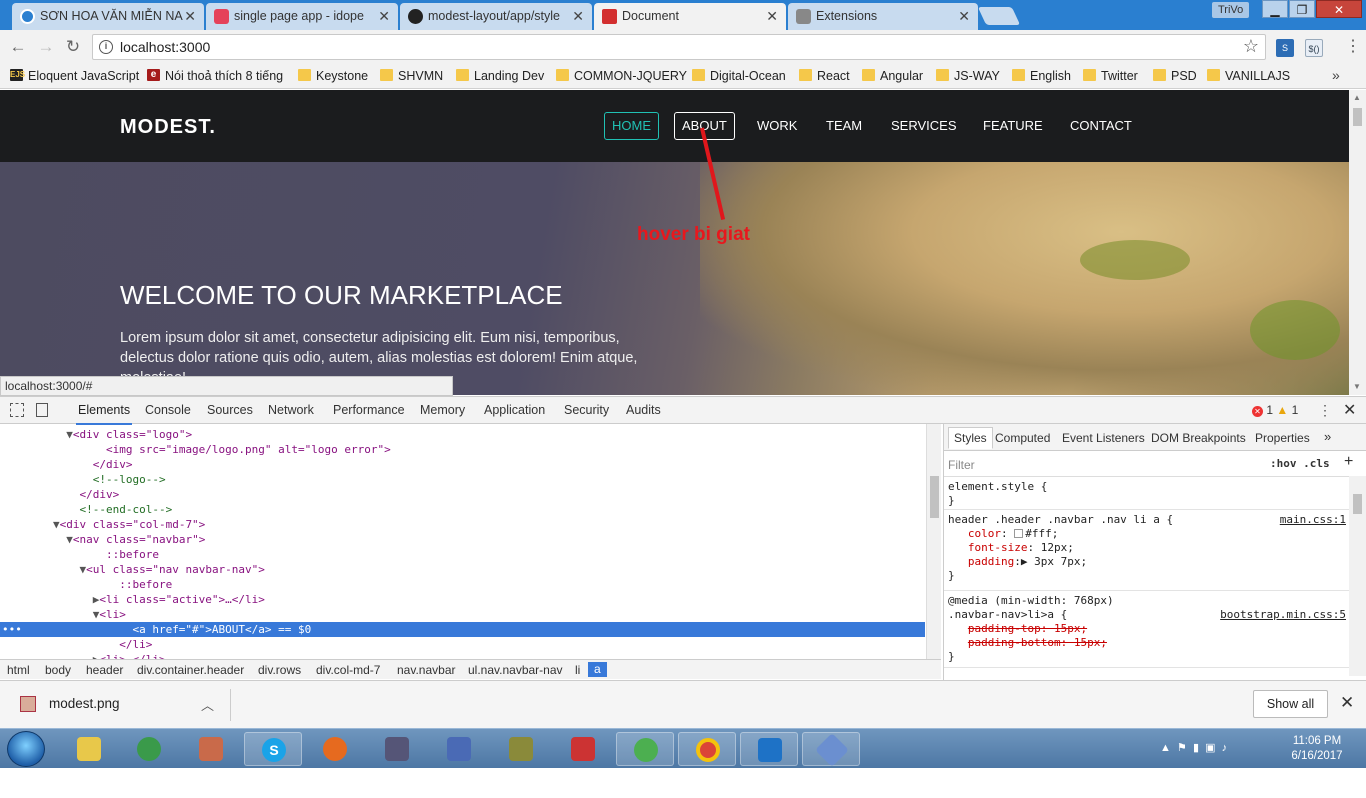 This screenshot has width=1366, height=798. I want to click on nav-contact: CONTACT, so click(1101, 126).